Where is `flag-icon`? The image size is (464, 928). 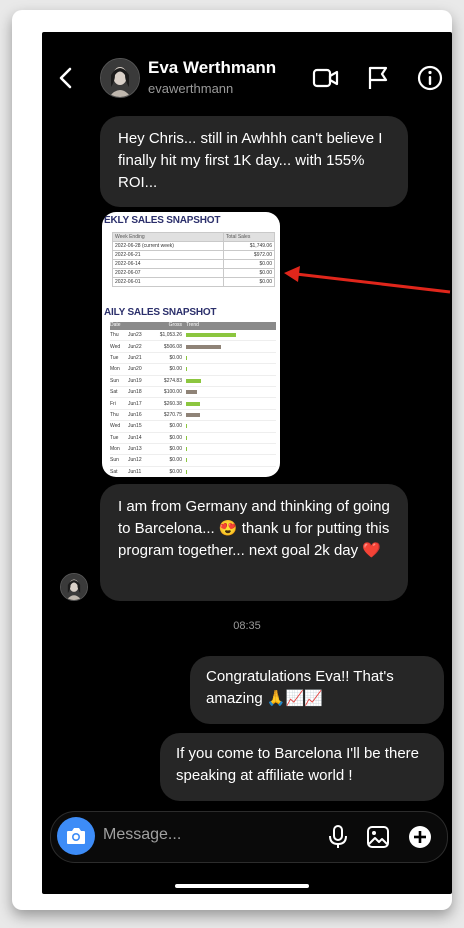 flag-icon is located at coordinates (378, 78).